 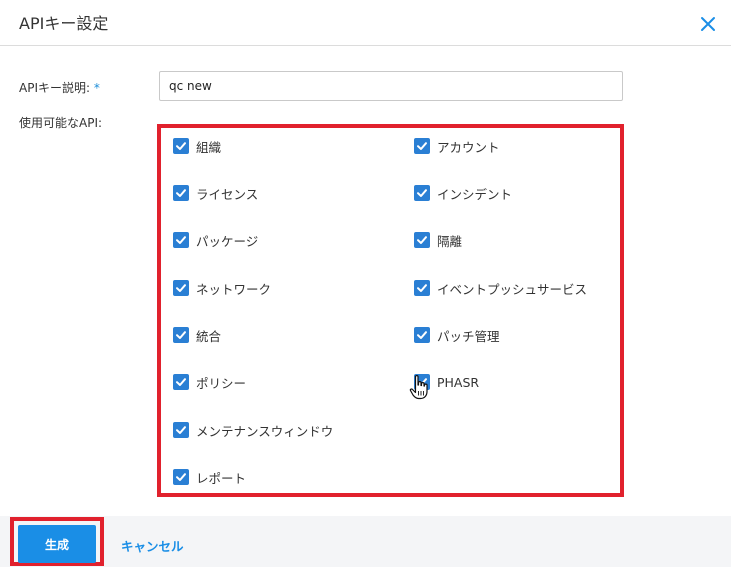 What do you see at coordinates (512, 289) in the screenshot?
I see `api-checkbox-label: イベントプッシュサービス` at bounding box center [512, 289].